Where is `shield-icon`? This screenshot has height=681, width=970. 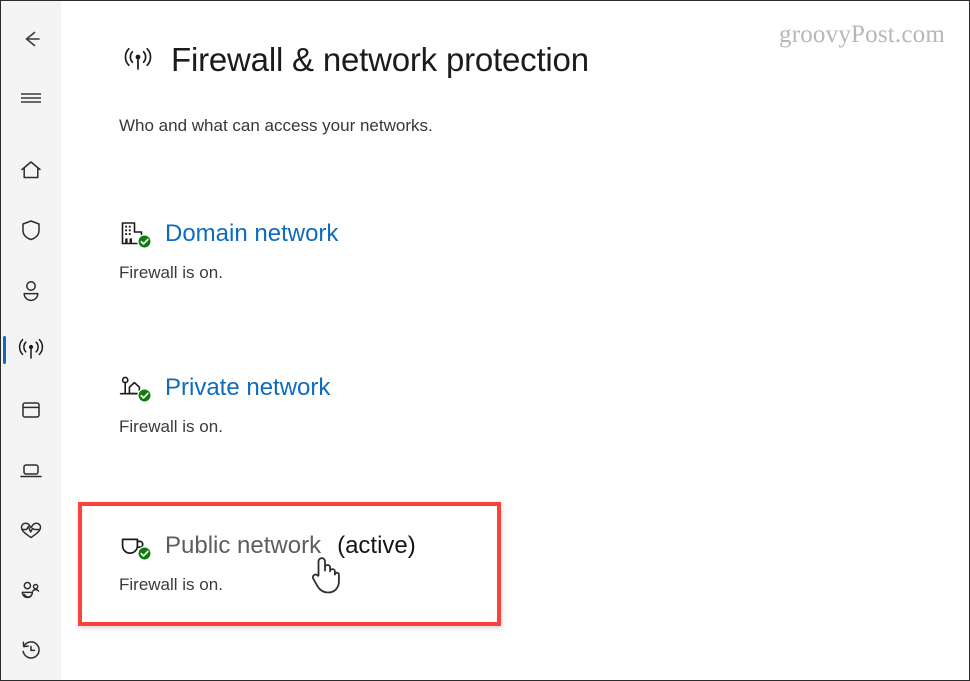 shield-icon is located at coordinates (31, 230).